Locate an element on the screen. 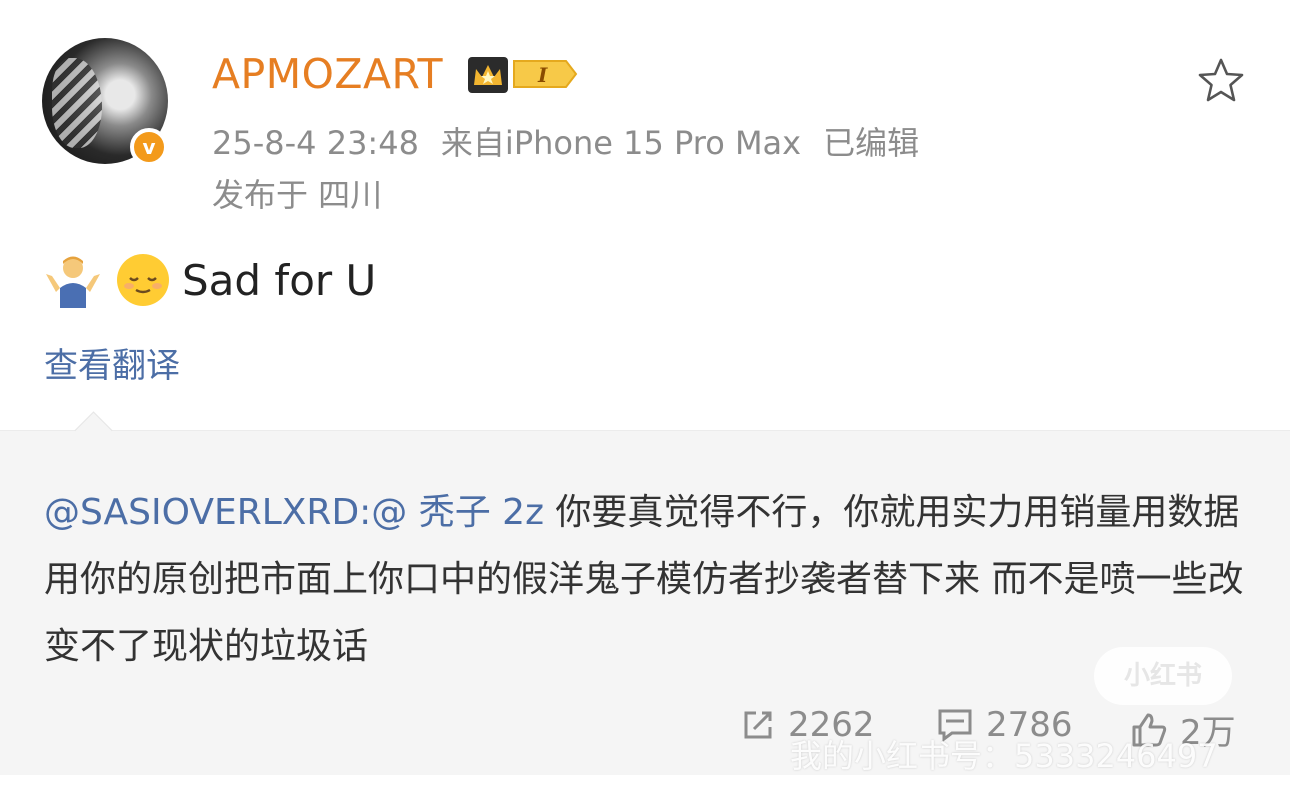 The width and height of the screenshot is (1290, 809). level-badge: I is located at coordinates (545, 74).